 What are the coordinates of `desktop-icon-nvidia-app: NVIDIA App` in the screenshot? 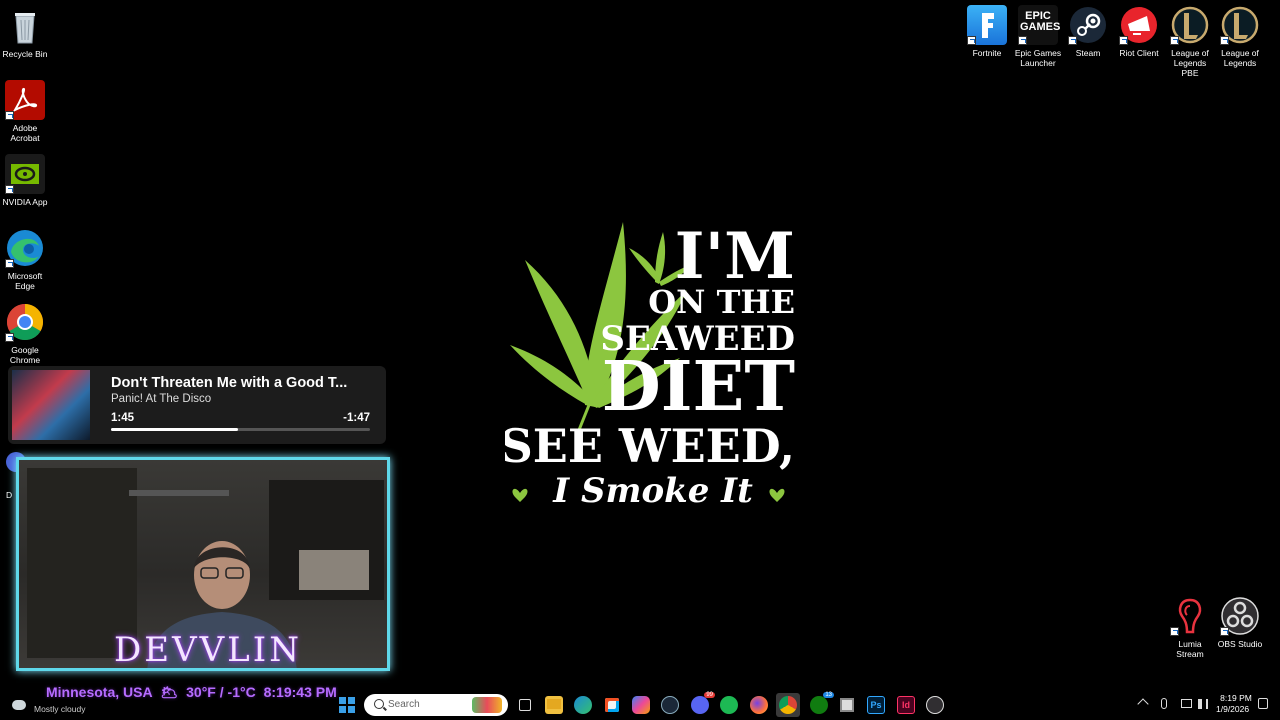 It's located at (25, 180).